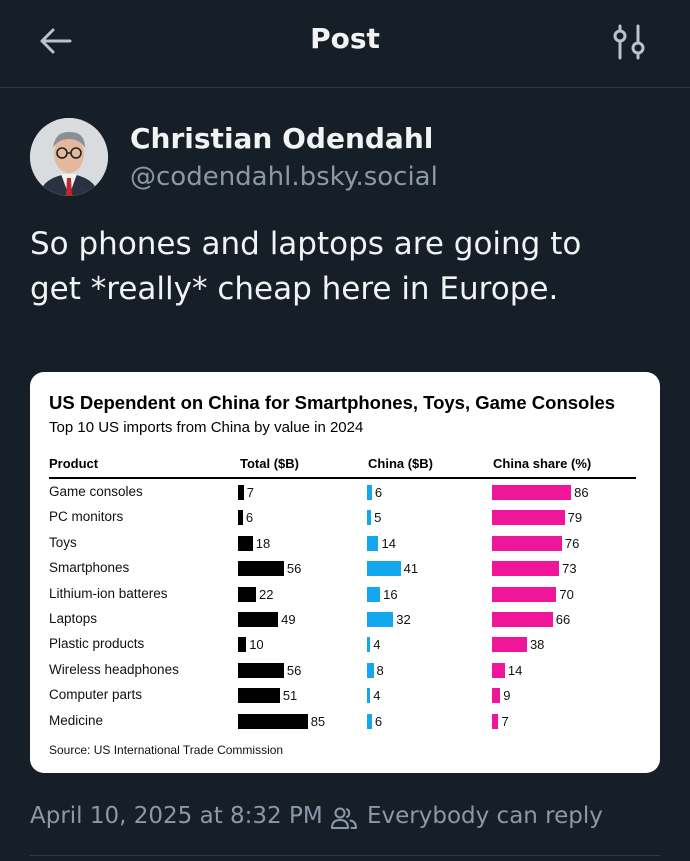 Image resolution: width=690 pixels, height=861 pixels. What do you see at coordinates (342, 478) in the screenshot?
I see `header-rule` at bounding box center [342, 478].